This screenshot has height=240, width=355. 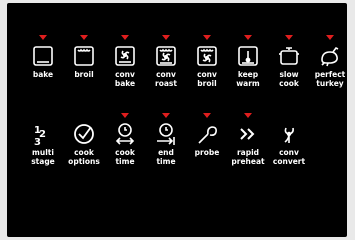 I want to click on conv-roast-button: conv roast, so click(x=166, y=64).